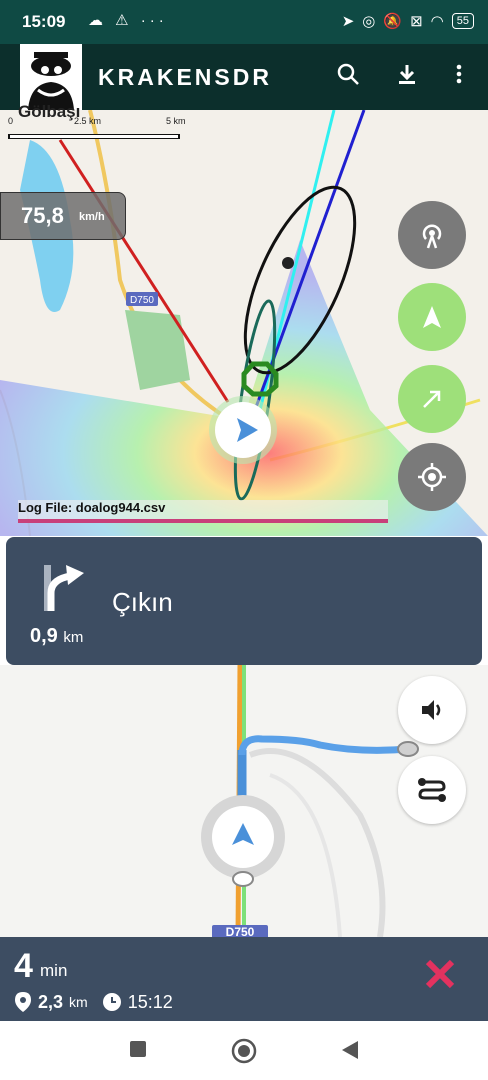 This screenshot has height=1080, width=488. I want to click on eta-bar: 4 min 2,3 km 15:12, so click(244, 979).